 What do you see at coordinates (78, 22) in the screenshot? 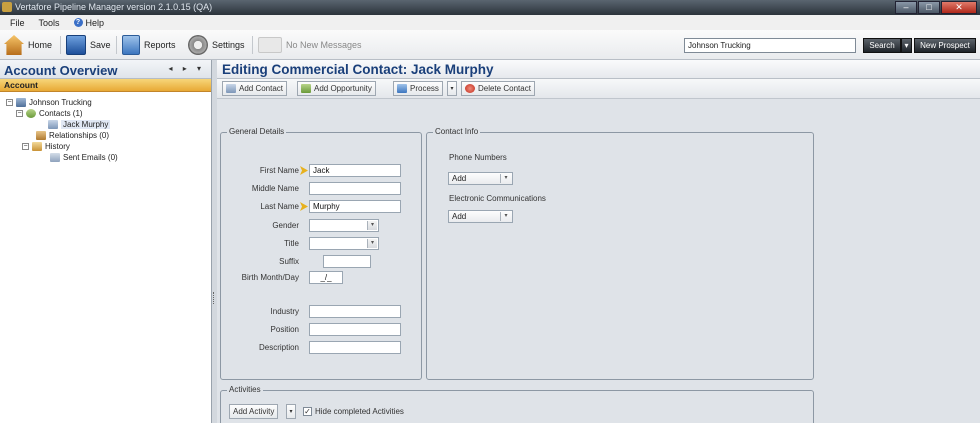
I see `help-icon: ?` at bounding box center [78, 22].